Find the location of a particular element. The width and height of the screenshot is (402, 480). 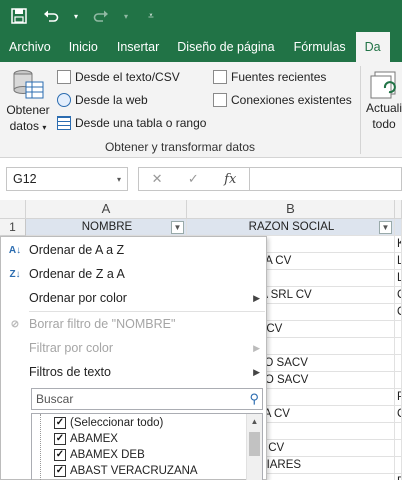

sort-za-icon: Z↓ is located at coordinates (15, 274).